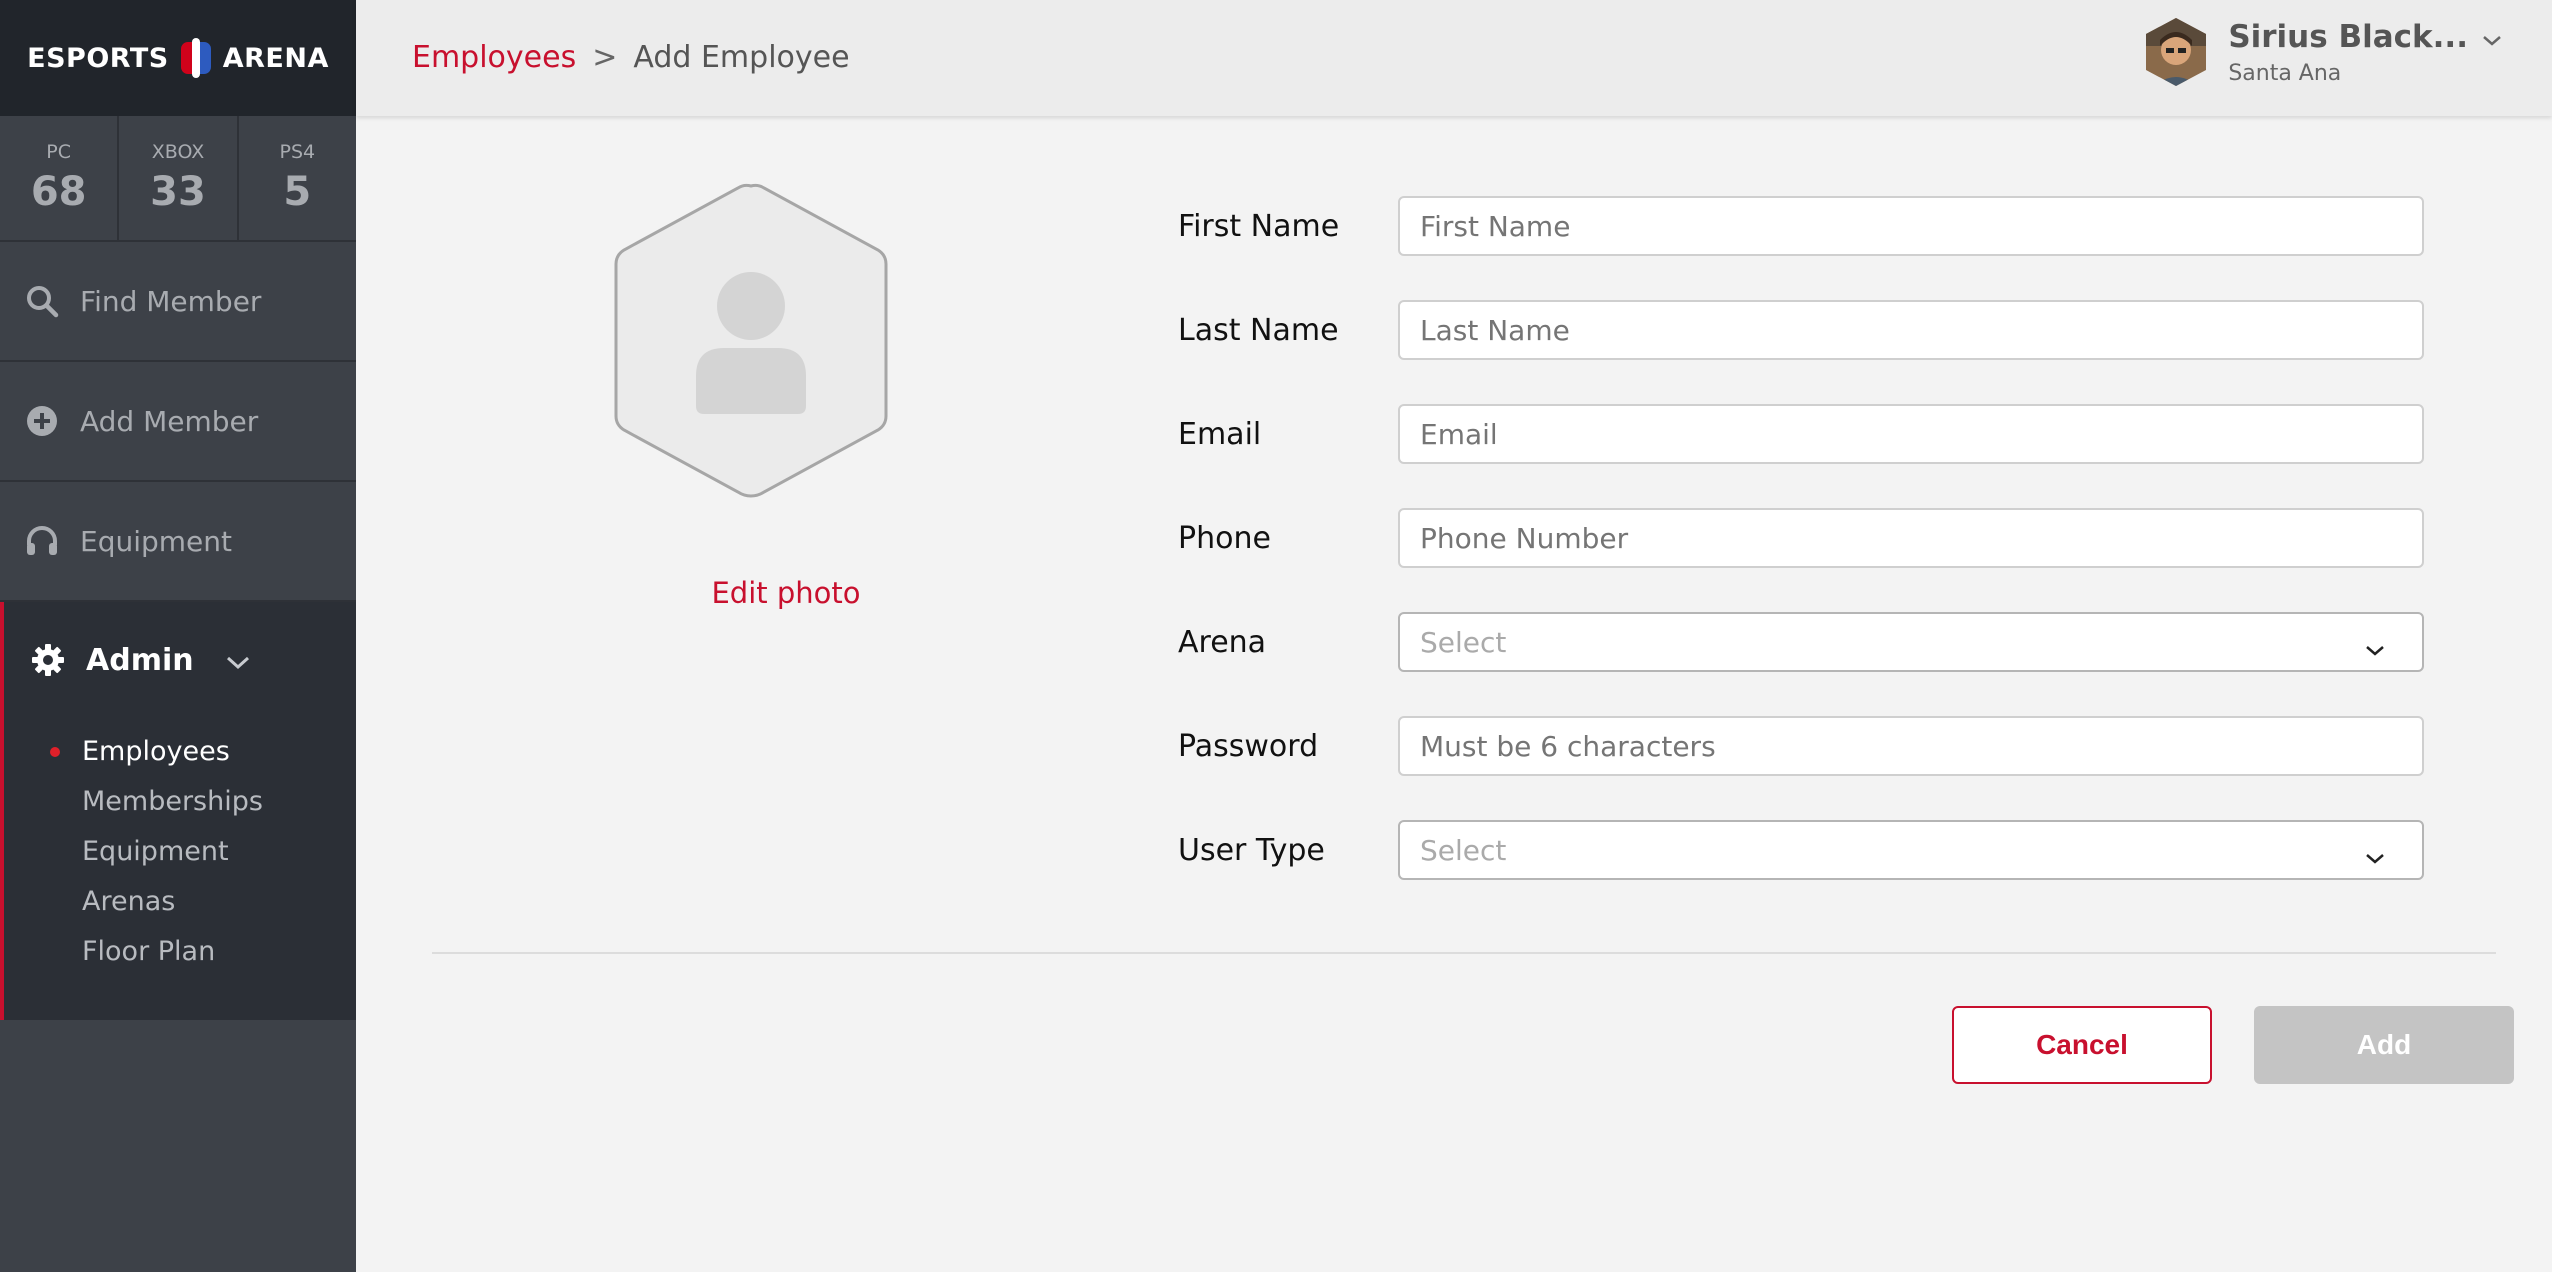 The width and height of the screenshot is (2552, 1272). What do you see at coordinates (1911, 642) in the screenshot?
I see `arena-select: Select` at bounding box center [1911, 642].